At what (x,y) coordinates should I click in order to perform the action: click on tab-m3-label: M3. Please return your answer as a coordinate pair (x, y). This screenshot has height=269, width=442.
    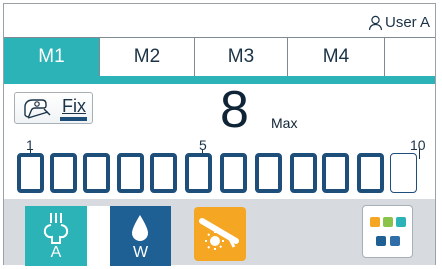
    Looking at the image, I should click on (241, 56).